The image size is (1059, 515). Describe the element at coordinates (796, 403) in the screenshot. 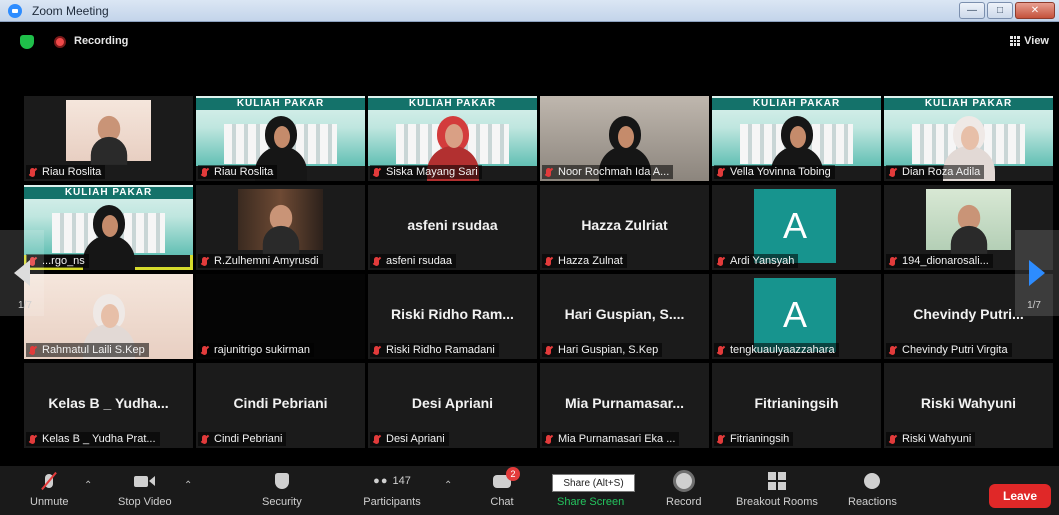

I see `participant-display-name: Fitrianingsih` at that location.